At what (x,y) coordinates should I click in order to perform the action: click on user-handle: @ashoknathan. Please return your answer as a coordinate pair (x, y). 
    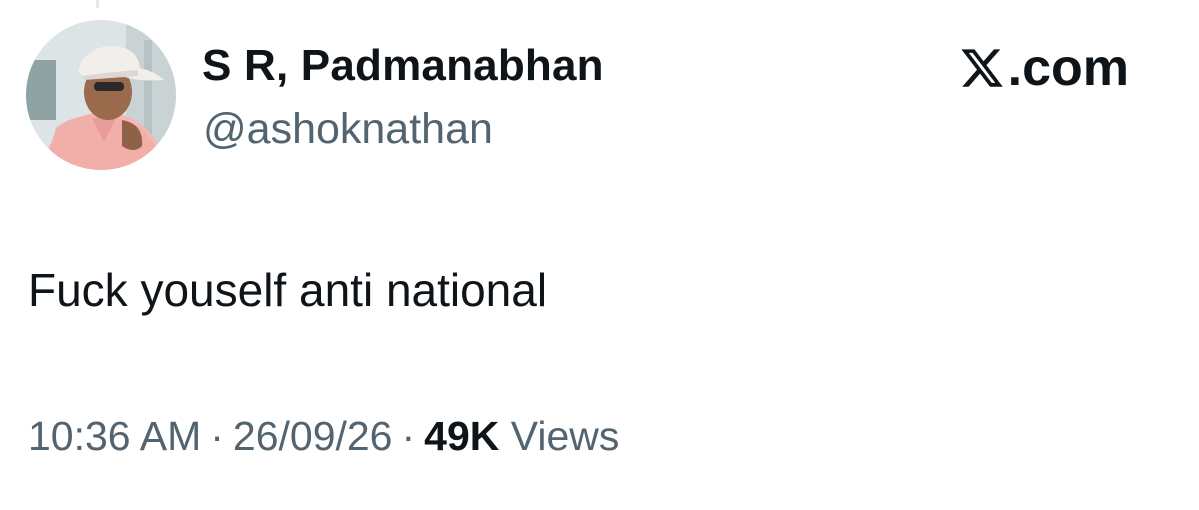
    Looking at the image, I should click on (348, 129).